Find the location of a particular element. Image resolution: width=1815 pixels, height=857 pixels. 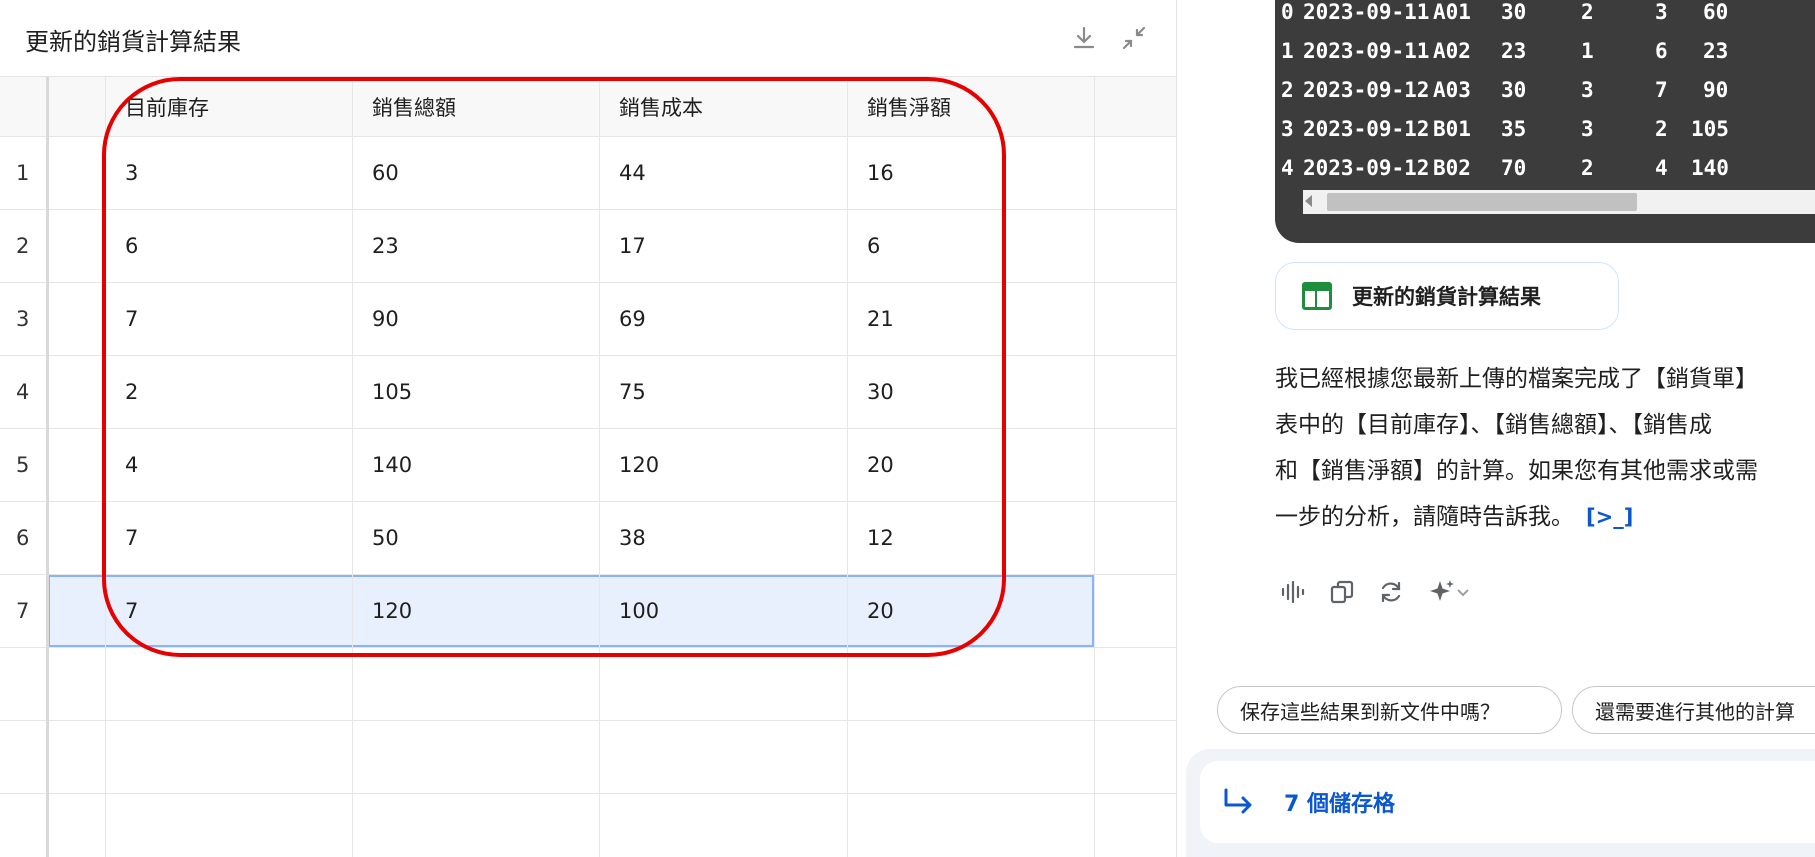

sheets-table-icon is located at coordinates (1317, 296).